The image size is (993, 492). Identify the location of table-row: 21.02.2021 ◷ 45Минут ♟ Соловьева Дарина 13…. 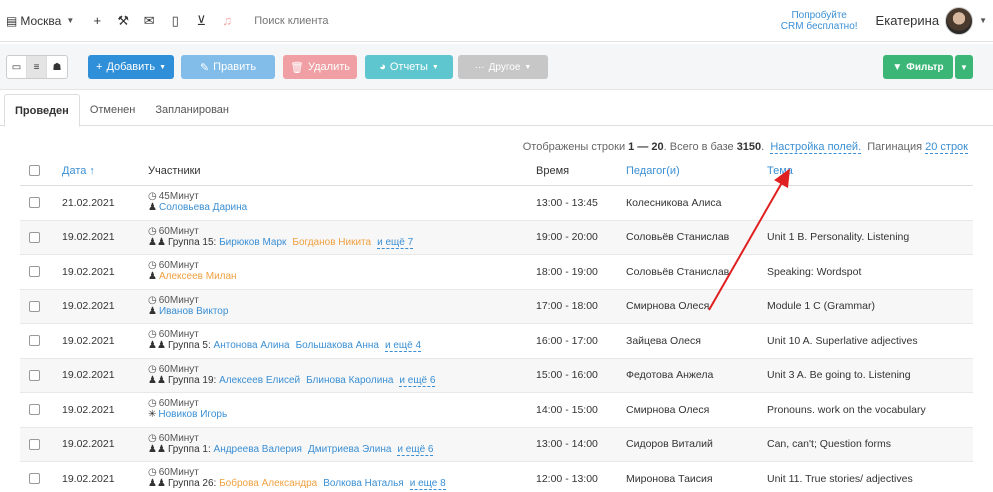
(496, 203).